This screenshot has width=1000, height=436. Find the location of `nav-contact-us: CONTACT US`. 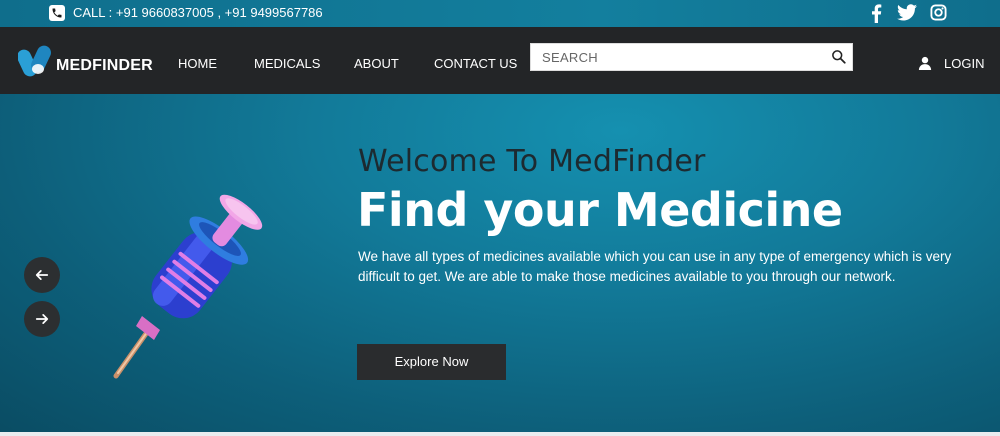

nav-contact-us: CONTACT US is located at coordinates (475, 63).